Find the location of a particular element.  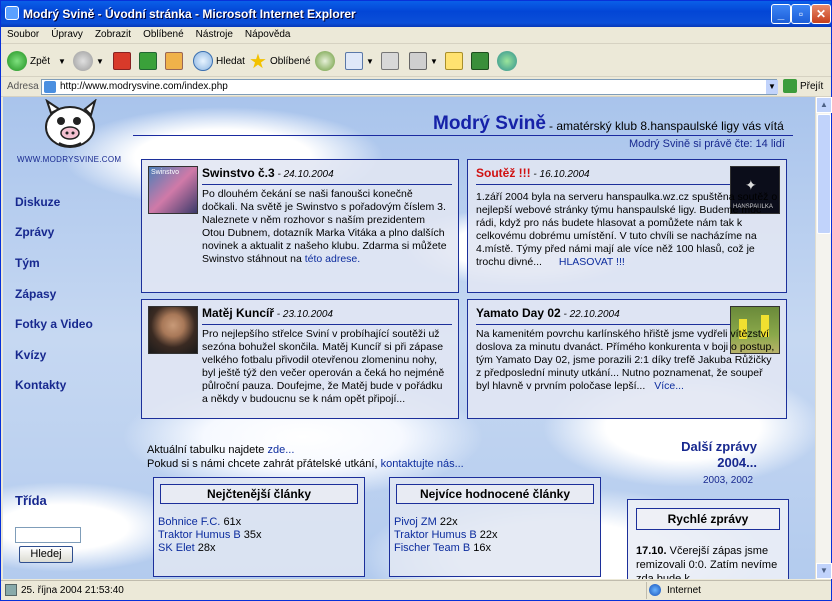

mail-icon is located at coordinates (354, 61).